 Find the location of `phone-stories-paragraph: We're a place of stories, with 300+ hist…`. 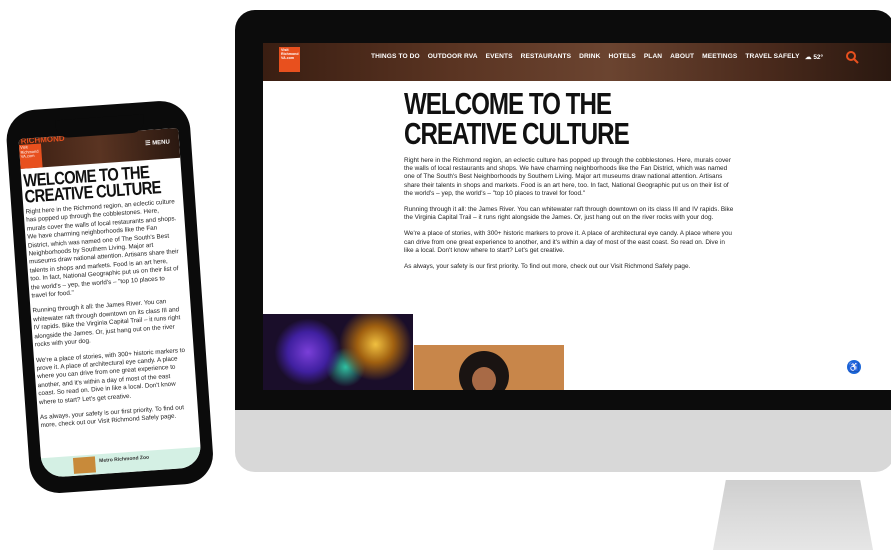

phone-stories-paragraph: We're a place of stories, with 300+ hist… is located at coordinates (110, 376).